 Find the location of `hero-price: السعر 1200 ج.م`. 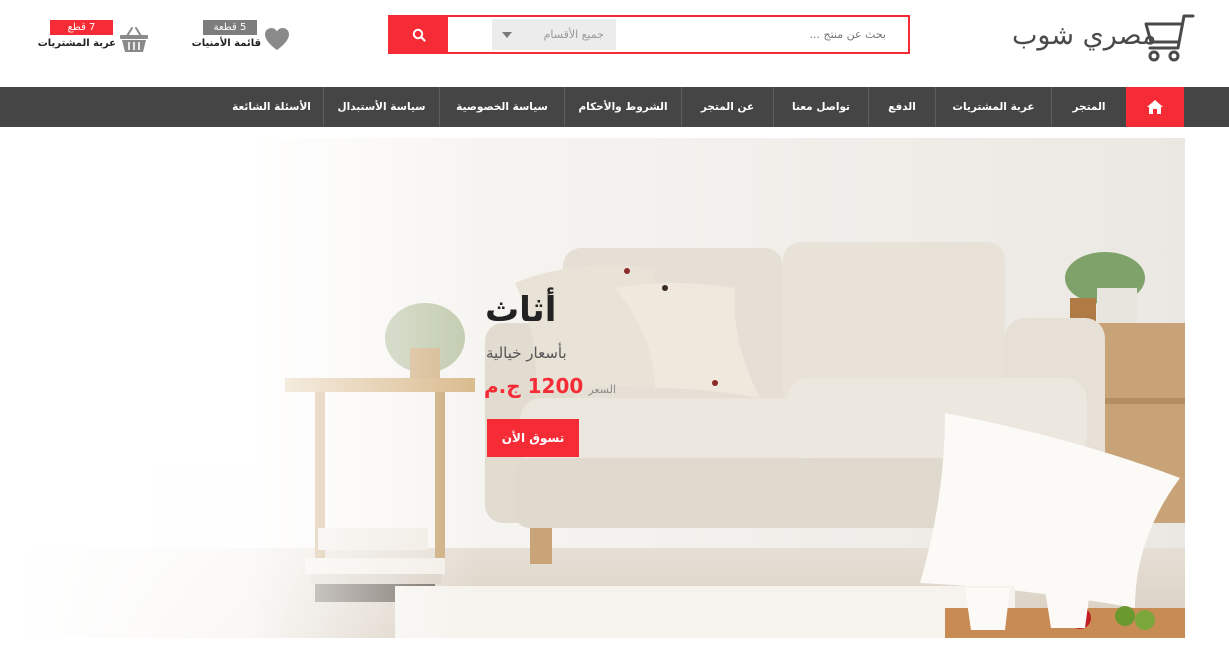

hero-price: السعر 1200 ج.م is located at coordinates (550, 386).